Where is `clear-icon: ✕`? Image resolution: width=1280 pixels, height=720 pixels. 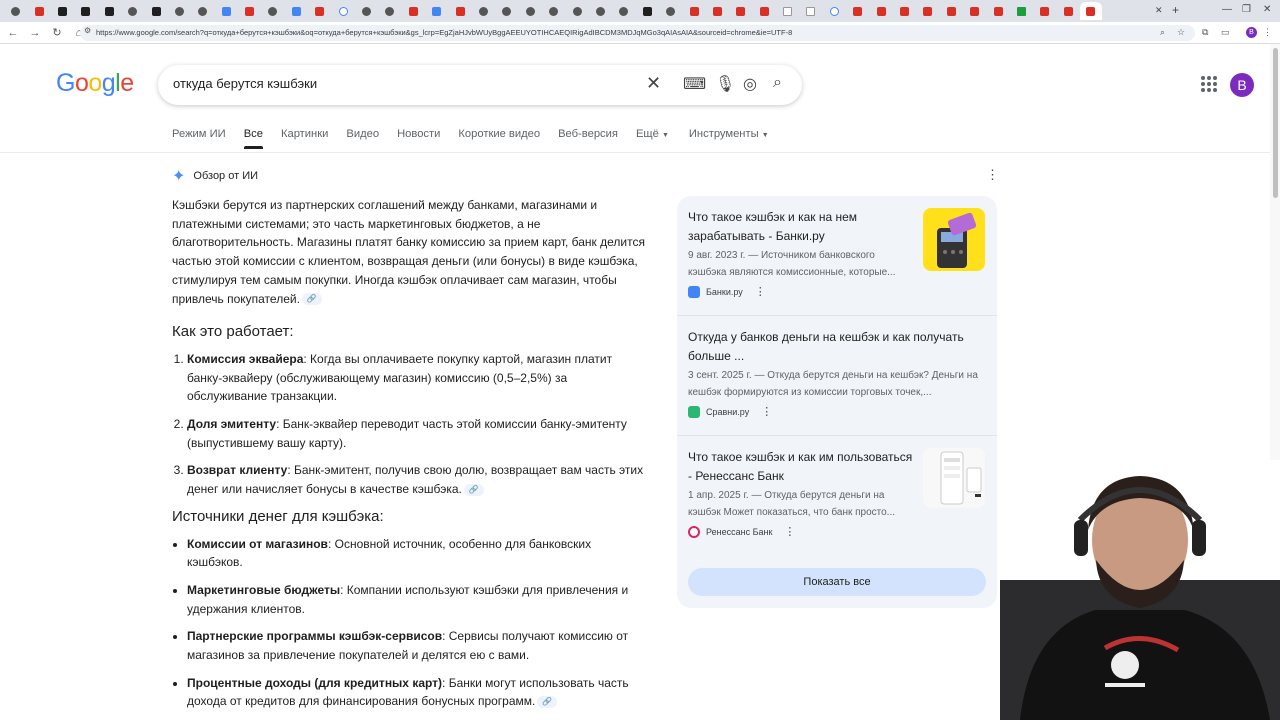 clear-icon: ✕ is located at coordinates (653, 83).